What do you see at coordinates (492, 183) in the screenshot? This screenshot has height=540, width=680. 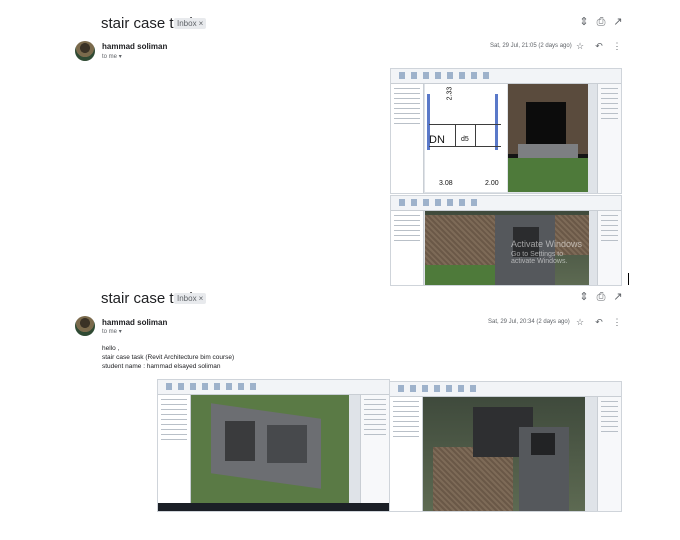 I see `plan-dimension-right: 2.00` at bounding box center [492, 183].